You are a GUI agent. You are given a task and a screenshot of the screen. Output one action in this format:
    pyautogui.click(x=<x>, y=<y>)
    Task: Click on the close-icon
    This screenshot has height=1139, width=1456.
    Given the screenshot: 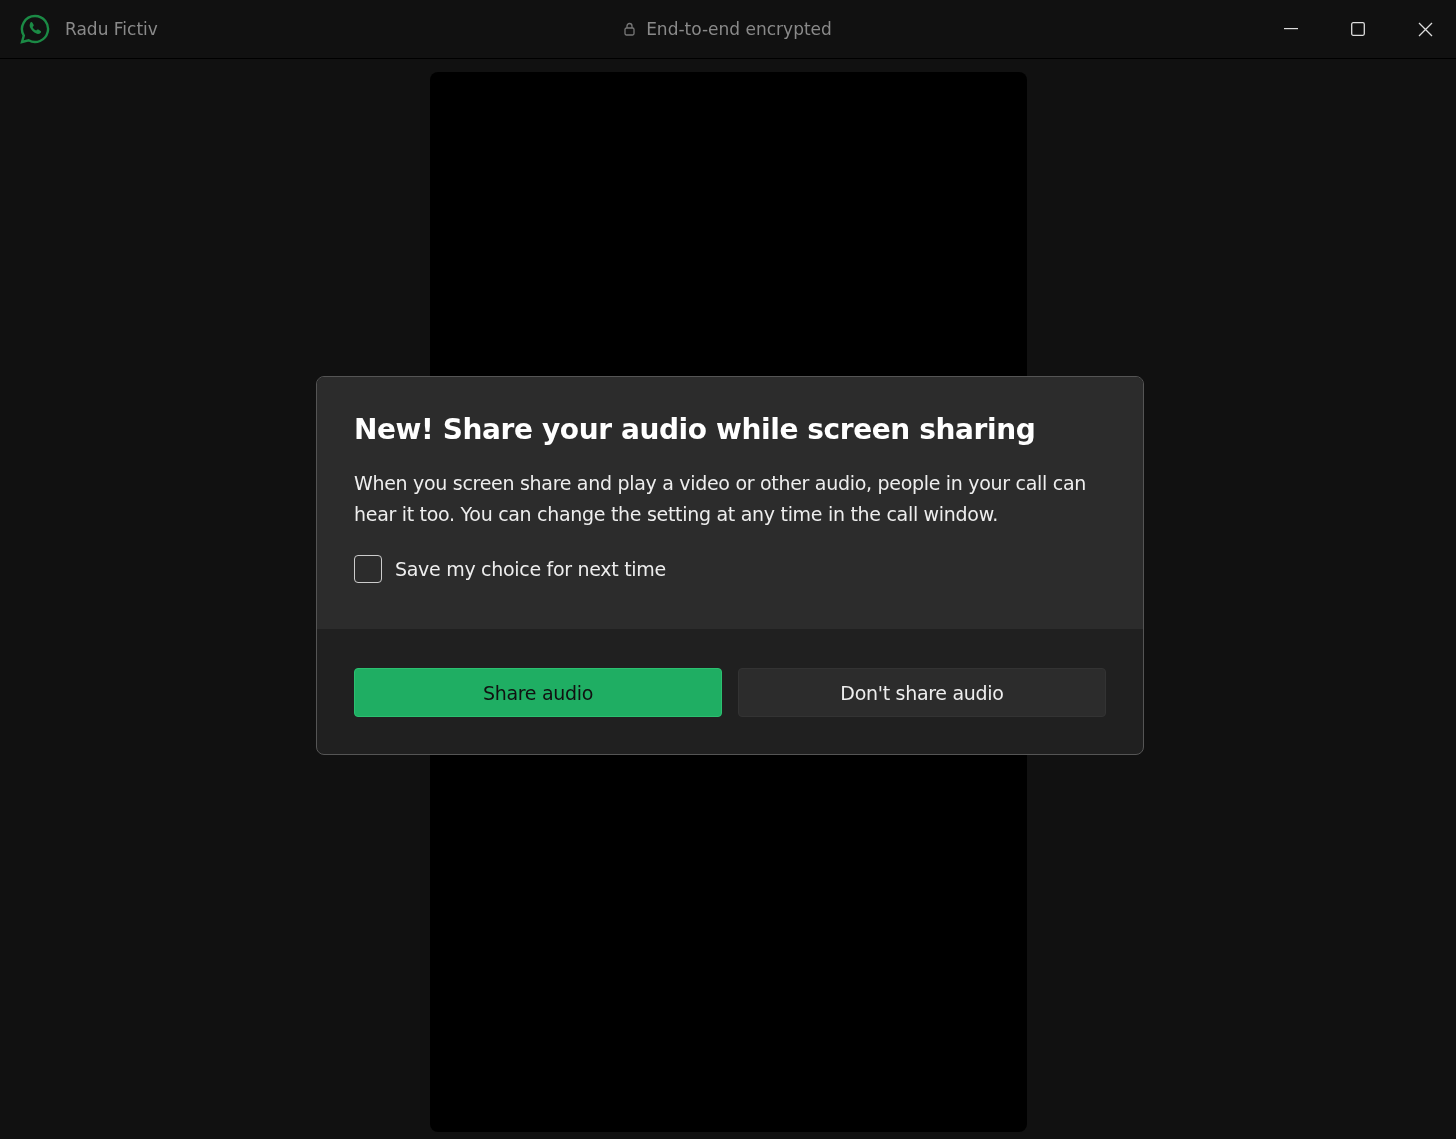 What is the action you would take?
    pyautogui.click(x=1425, y=29)
    